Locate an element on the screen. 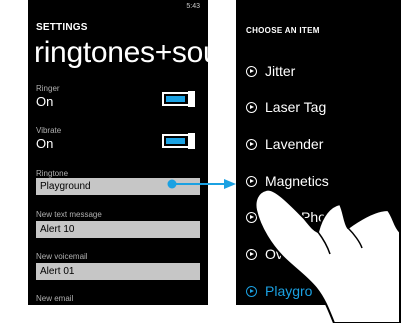  new-voicemail-caption: New voicemail is located at coordinates (62, 256).